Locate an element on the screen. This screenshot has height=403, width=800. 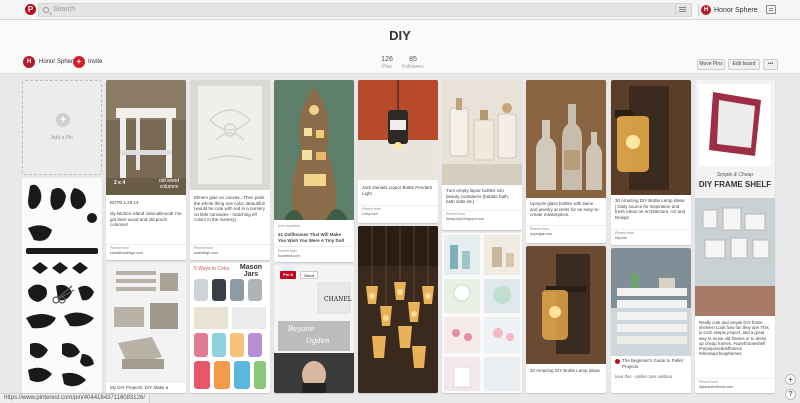
pin-card-stencil-shirt: CHANEL Pin it Send Beyone Ogden is located at coordinates (314, 329).